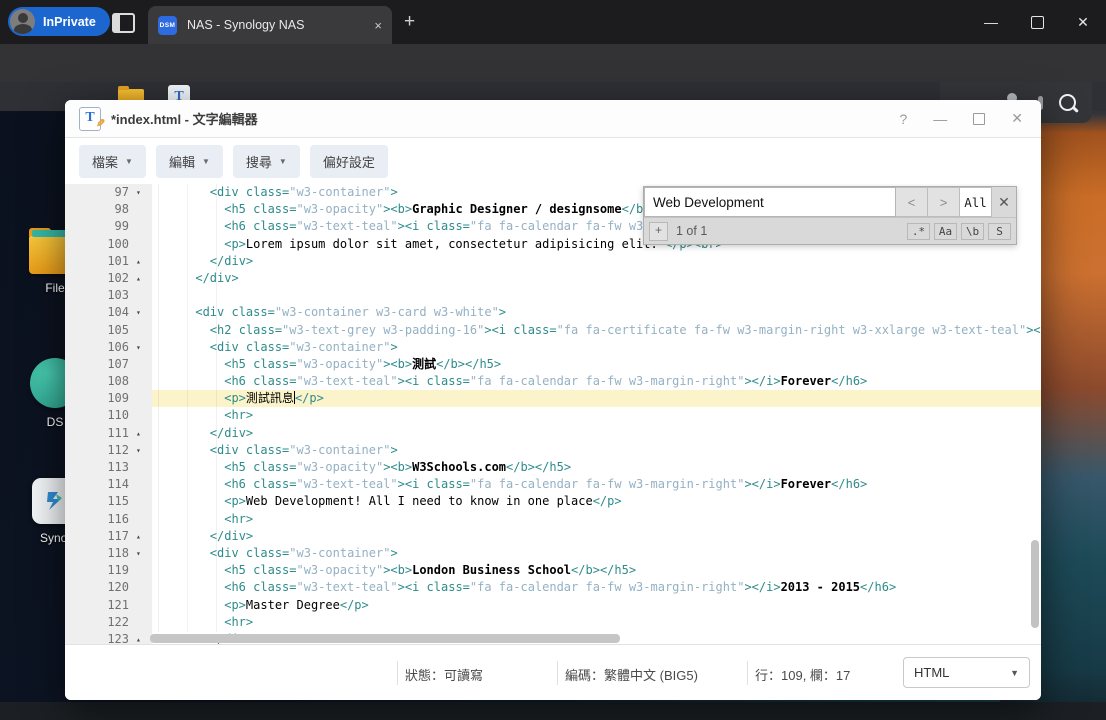  What do you see at coordinates (918, 231) in the screenshot?
I see `search-option-regex: .*` at bounding box center [918, 231].